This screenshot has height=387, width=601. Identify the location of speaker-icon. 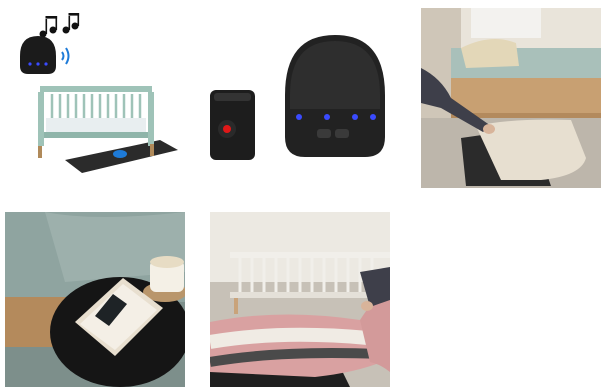
(38, 55).